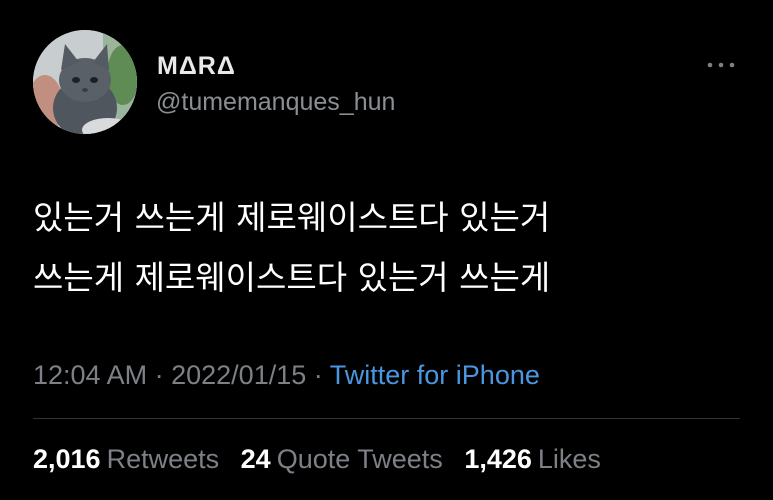  Describe the element at coordinates (386, 418) in the screenshot. I see `divider` at that location.